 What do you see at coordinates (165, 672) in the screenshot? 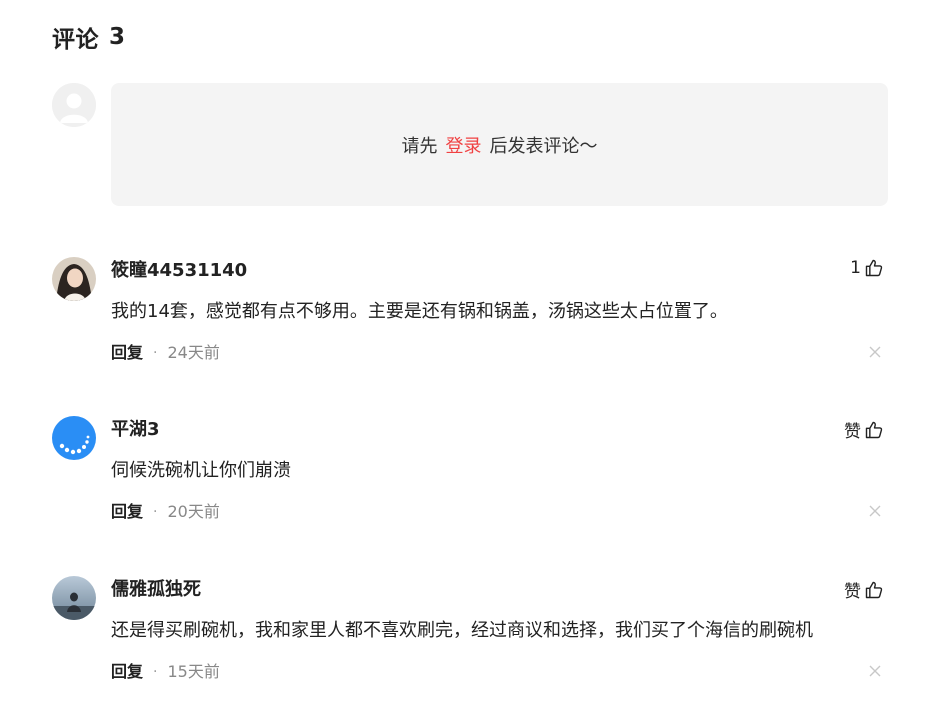
I see `comment-meta: 回复 · 15天前` at bounding box center [165, 672].